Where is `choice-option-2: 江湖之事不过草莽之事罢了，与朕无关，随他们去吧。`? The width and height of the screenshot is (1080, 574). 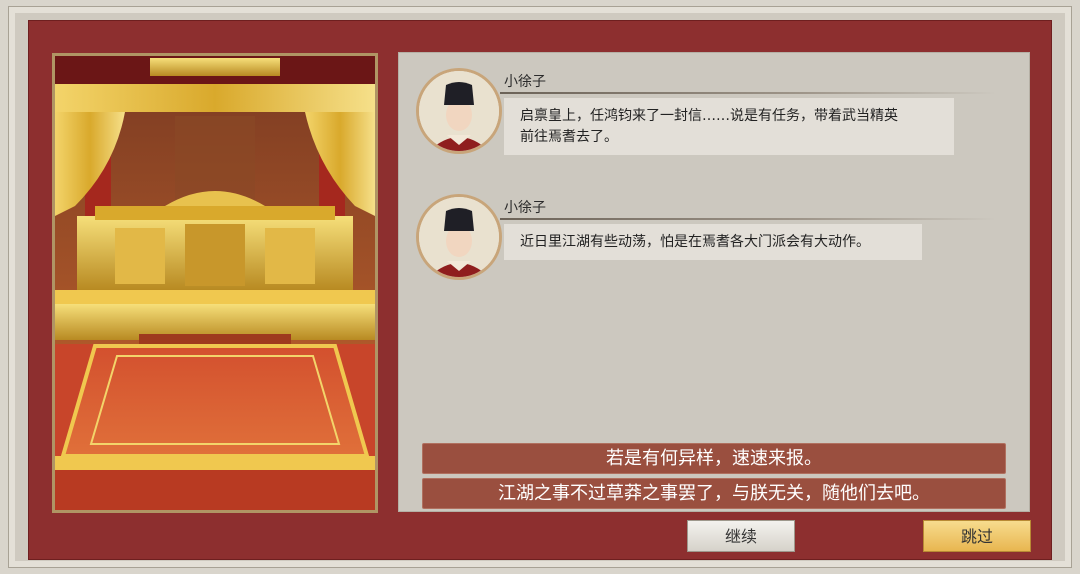
choice-option-2: 江湖之事不过草莽之事罢了，与朕无关，随他们去吧。 is located at coordinates (714, 493).